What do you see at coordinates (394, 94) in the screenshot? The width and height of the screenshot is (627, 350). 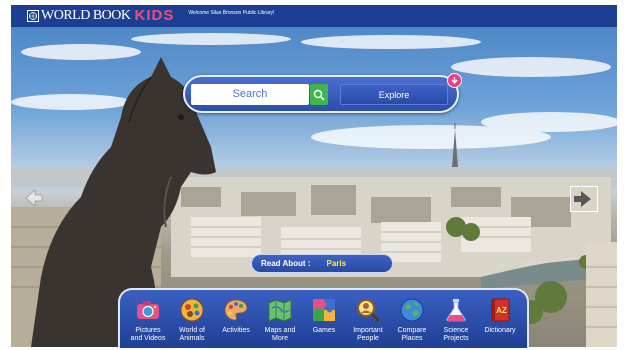 I see `explore-button: Explore` at bounding box center [394, 94].